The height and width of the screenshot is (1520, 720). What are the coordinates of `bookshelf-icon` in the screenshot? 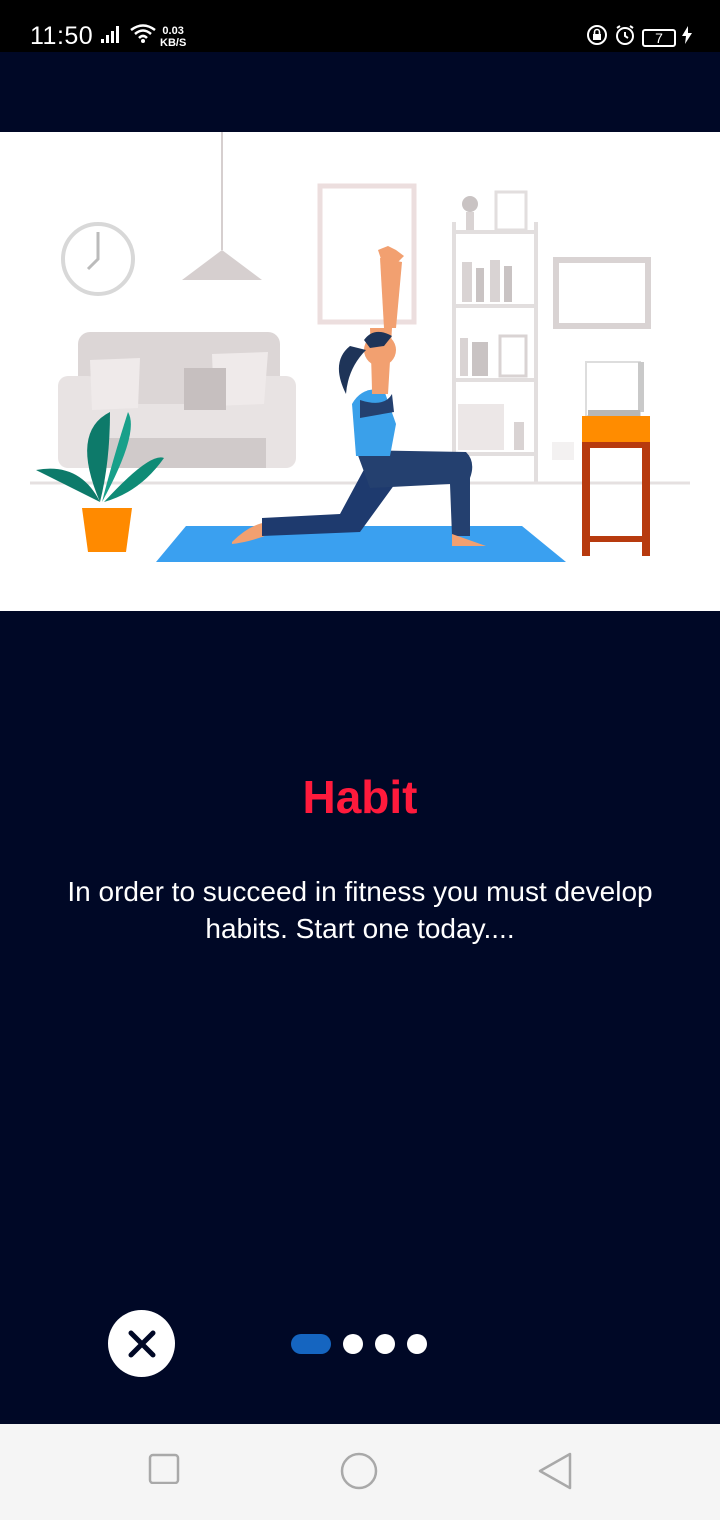 It's located at (495, 337).